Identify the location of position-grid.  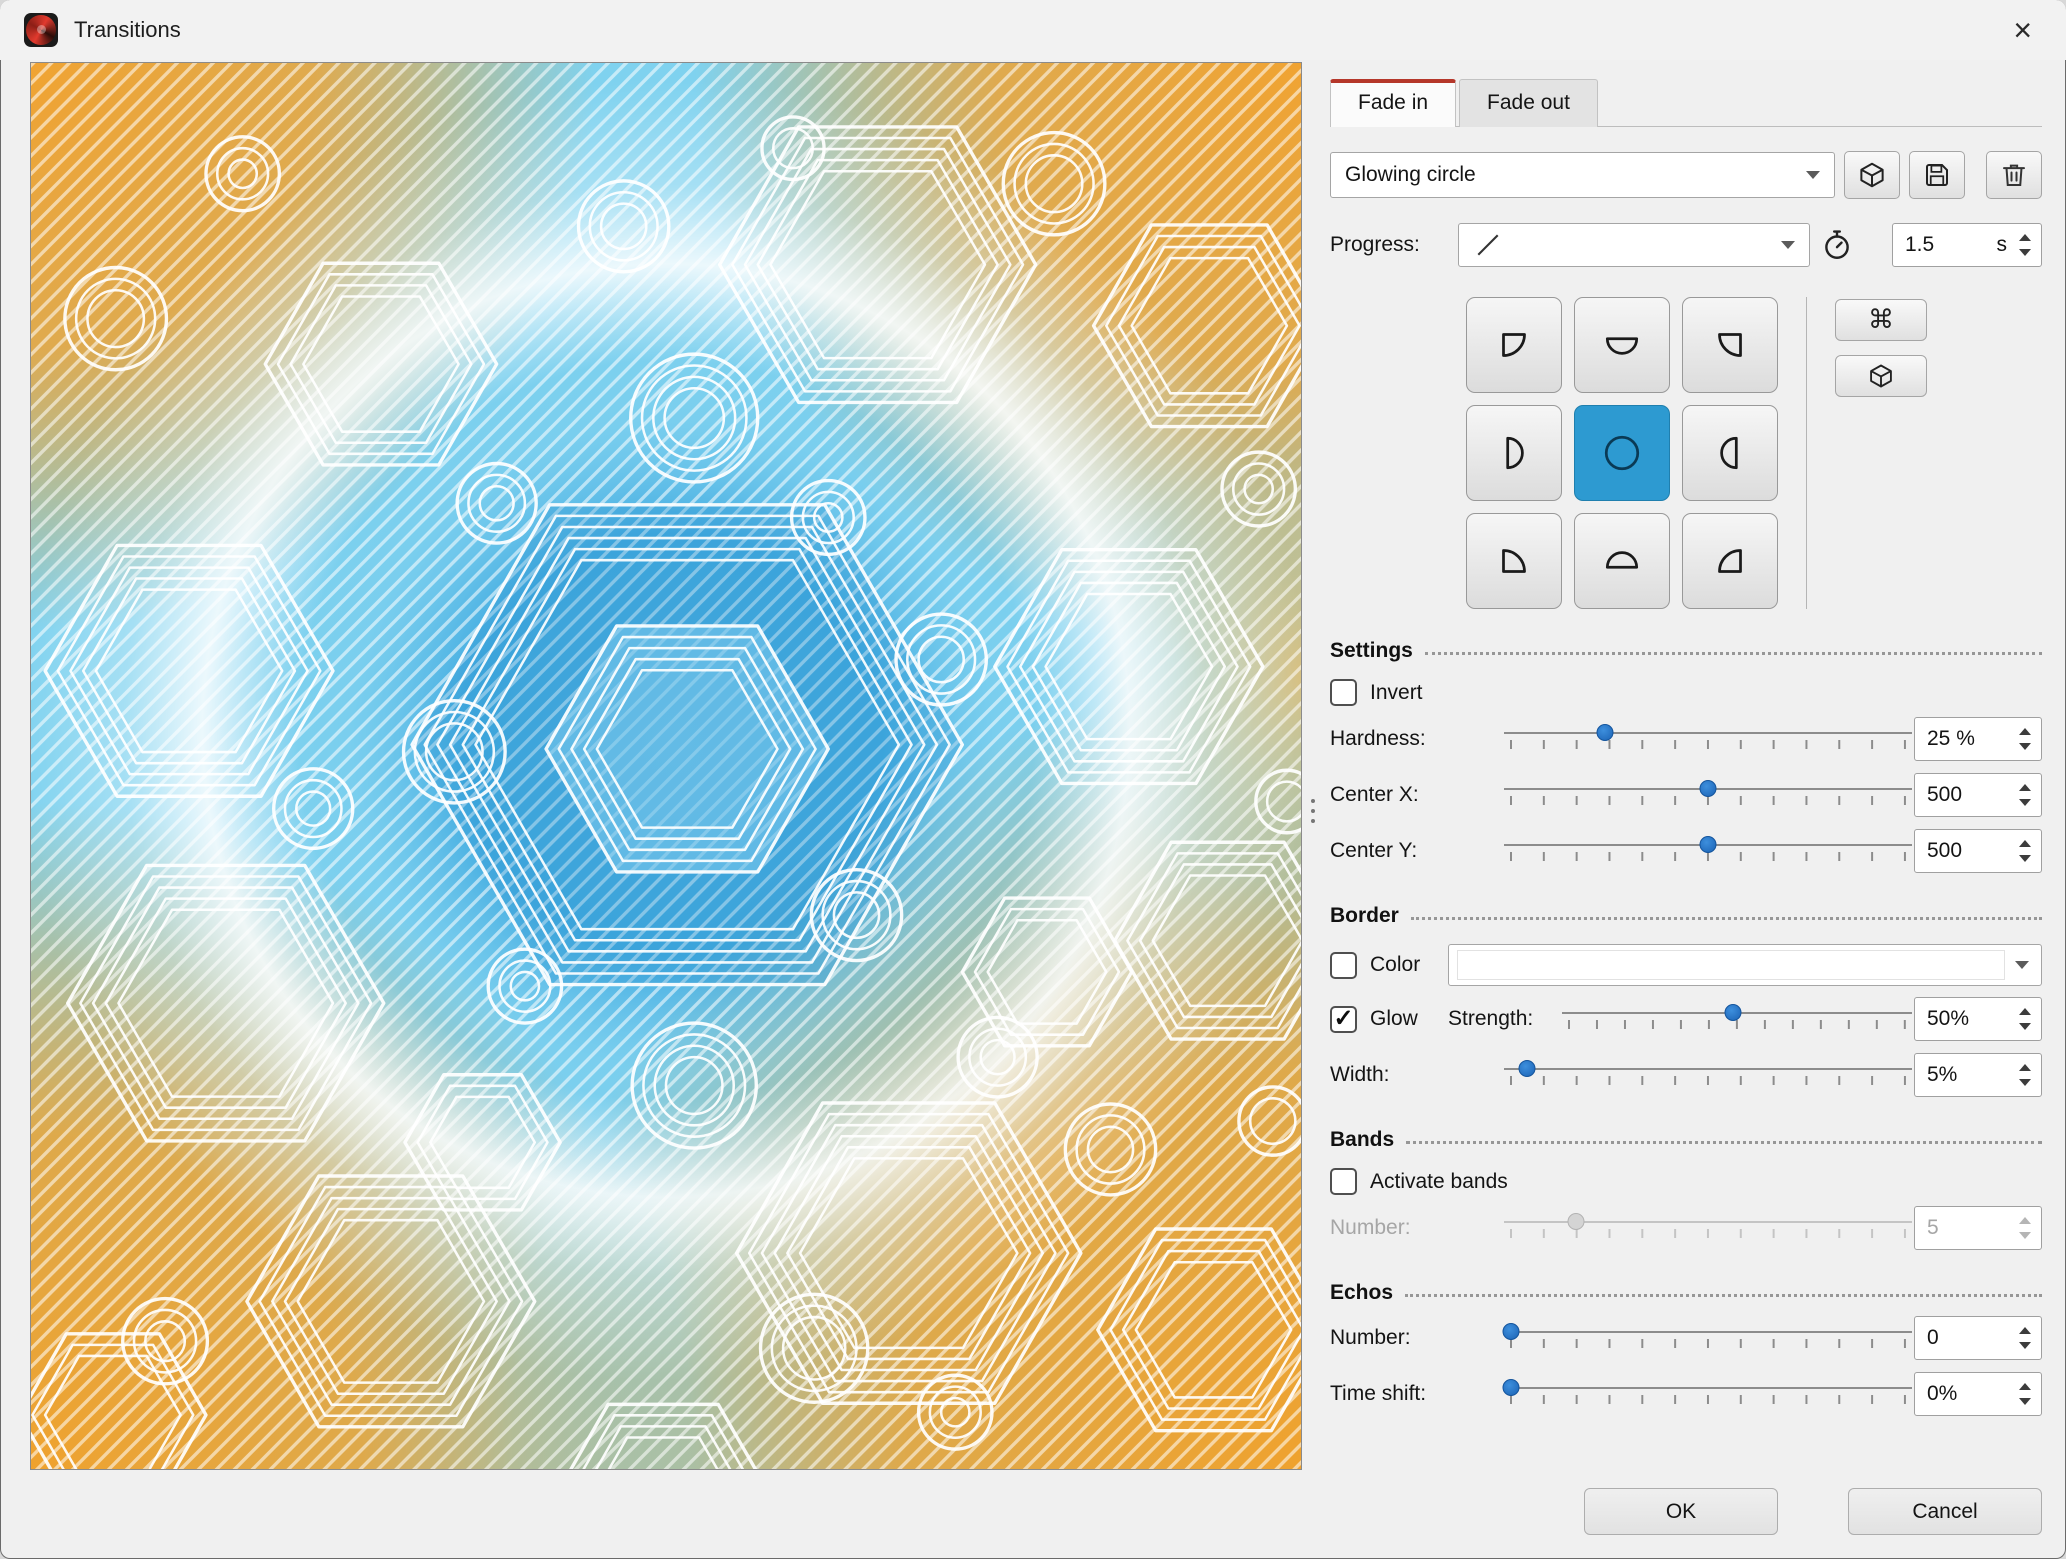
(1622, 453).